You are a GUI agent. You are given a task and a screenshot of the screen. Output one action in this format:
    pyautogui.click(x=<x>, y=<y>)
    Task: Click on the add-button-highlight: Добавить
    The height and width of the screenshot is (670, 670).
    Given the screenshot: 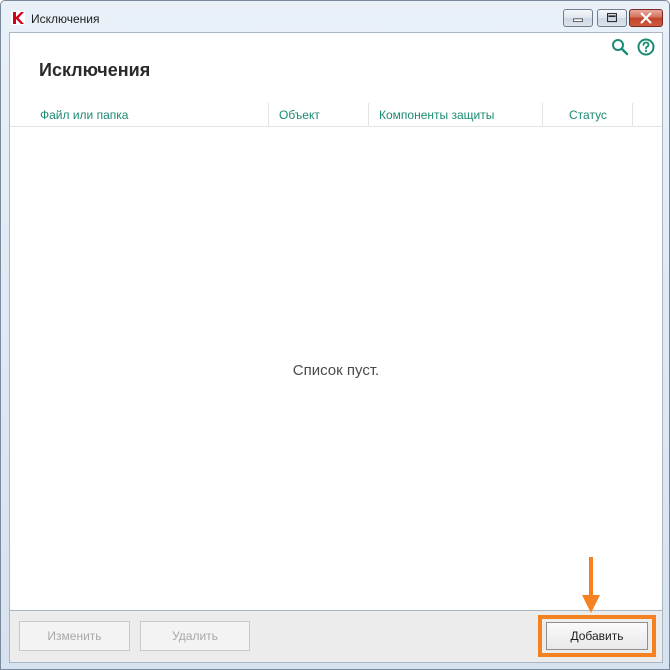 What is the action you would take?
    pyautogui.click(x=597, y=636)
    